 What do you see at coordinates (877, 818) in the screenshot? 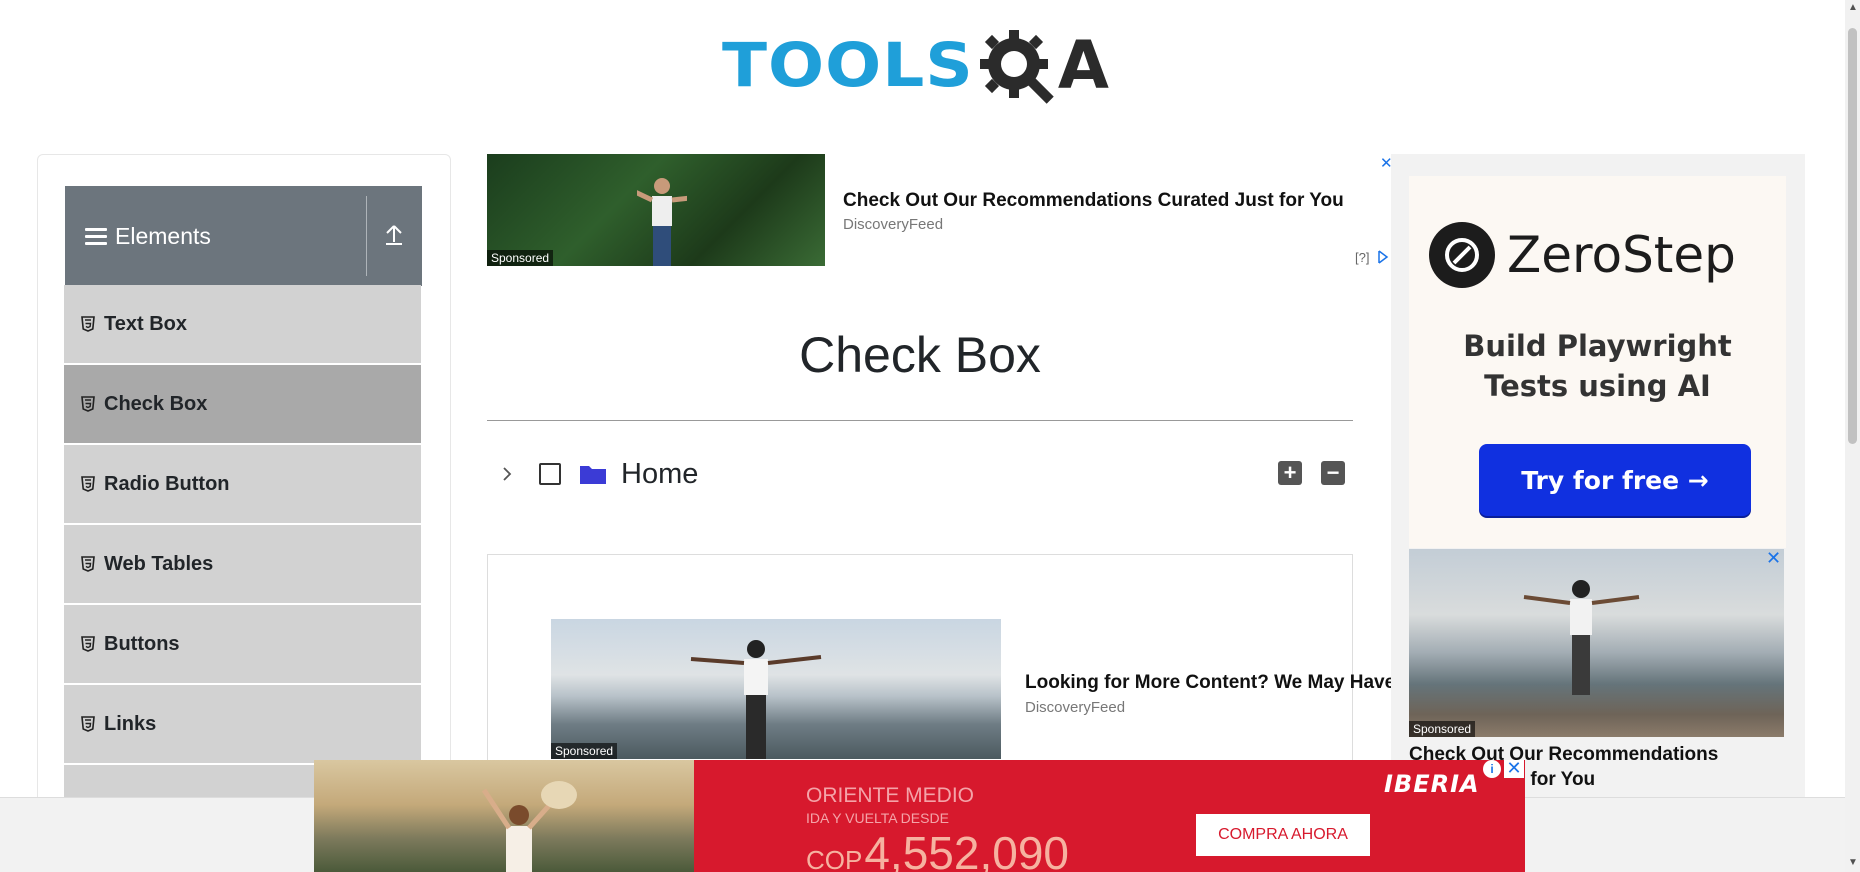
I see `banner-subtitle: IDA Y VUELTA DESDE` at bounding box center [877, 818].